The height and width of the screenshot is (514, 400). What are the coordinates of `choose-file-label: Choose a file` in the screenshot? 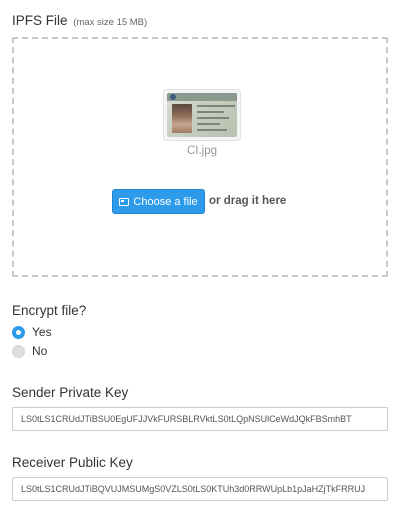 It's located at (165, 201).